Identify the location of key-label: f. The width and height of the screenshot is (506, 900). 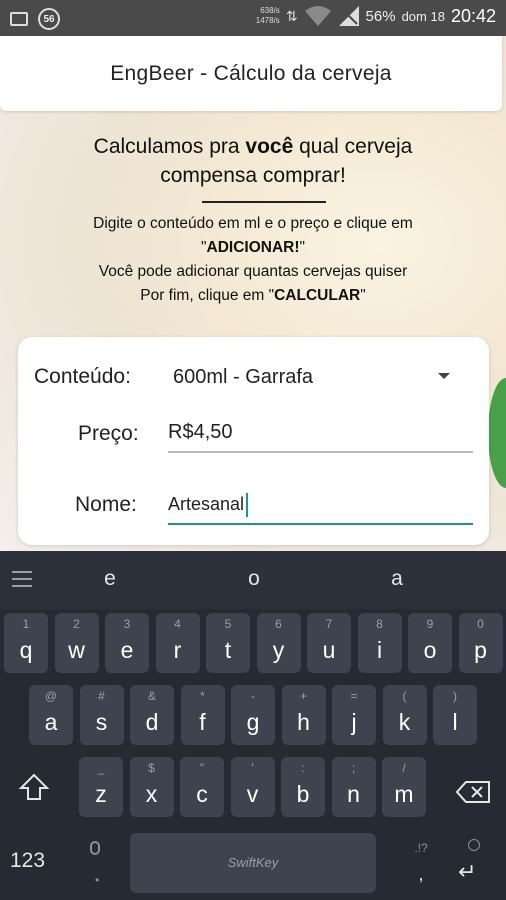
(202, 722).